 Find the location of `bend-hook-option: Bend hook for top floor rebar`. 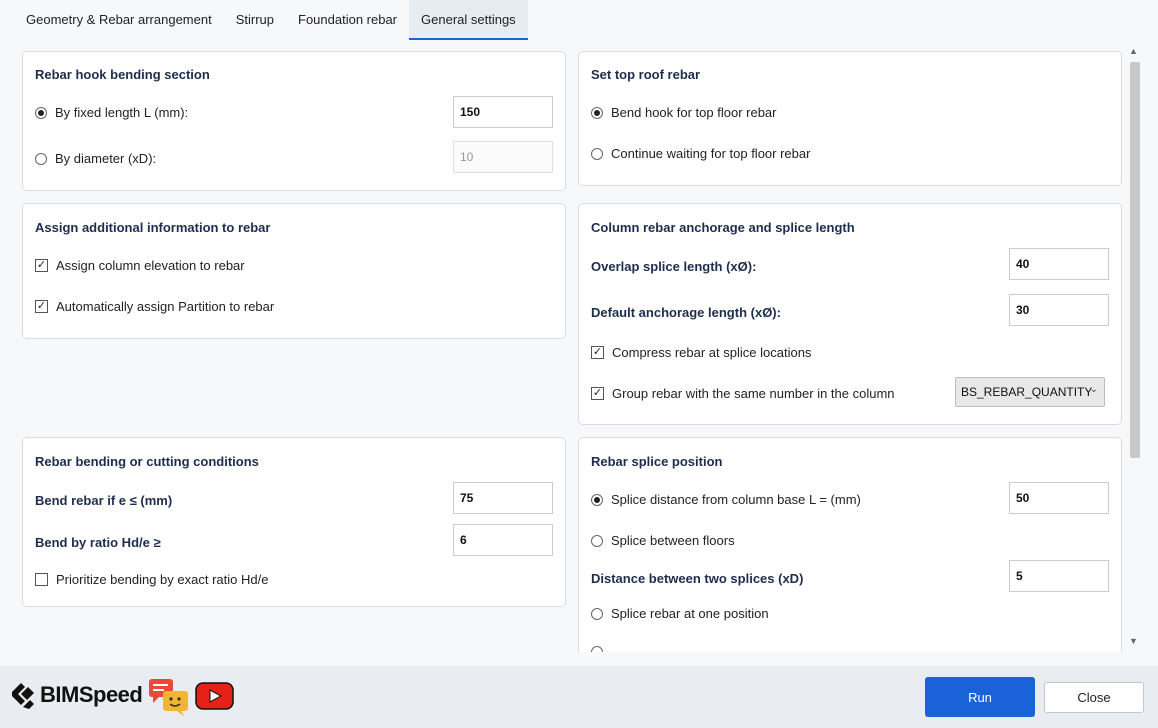

bend-hook-option: Bend hook for top floor rebar is located at coordinates (684, 112).